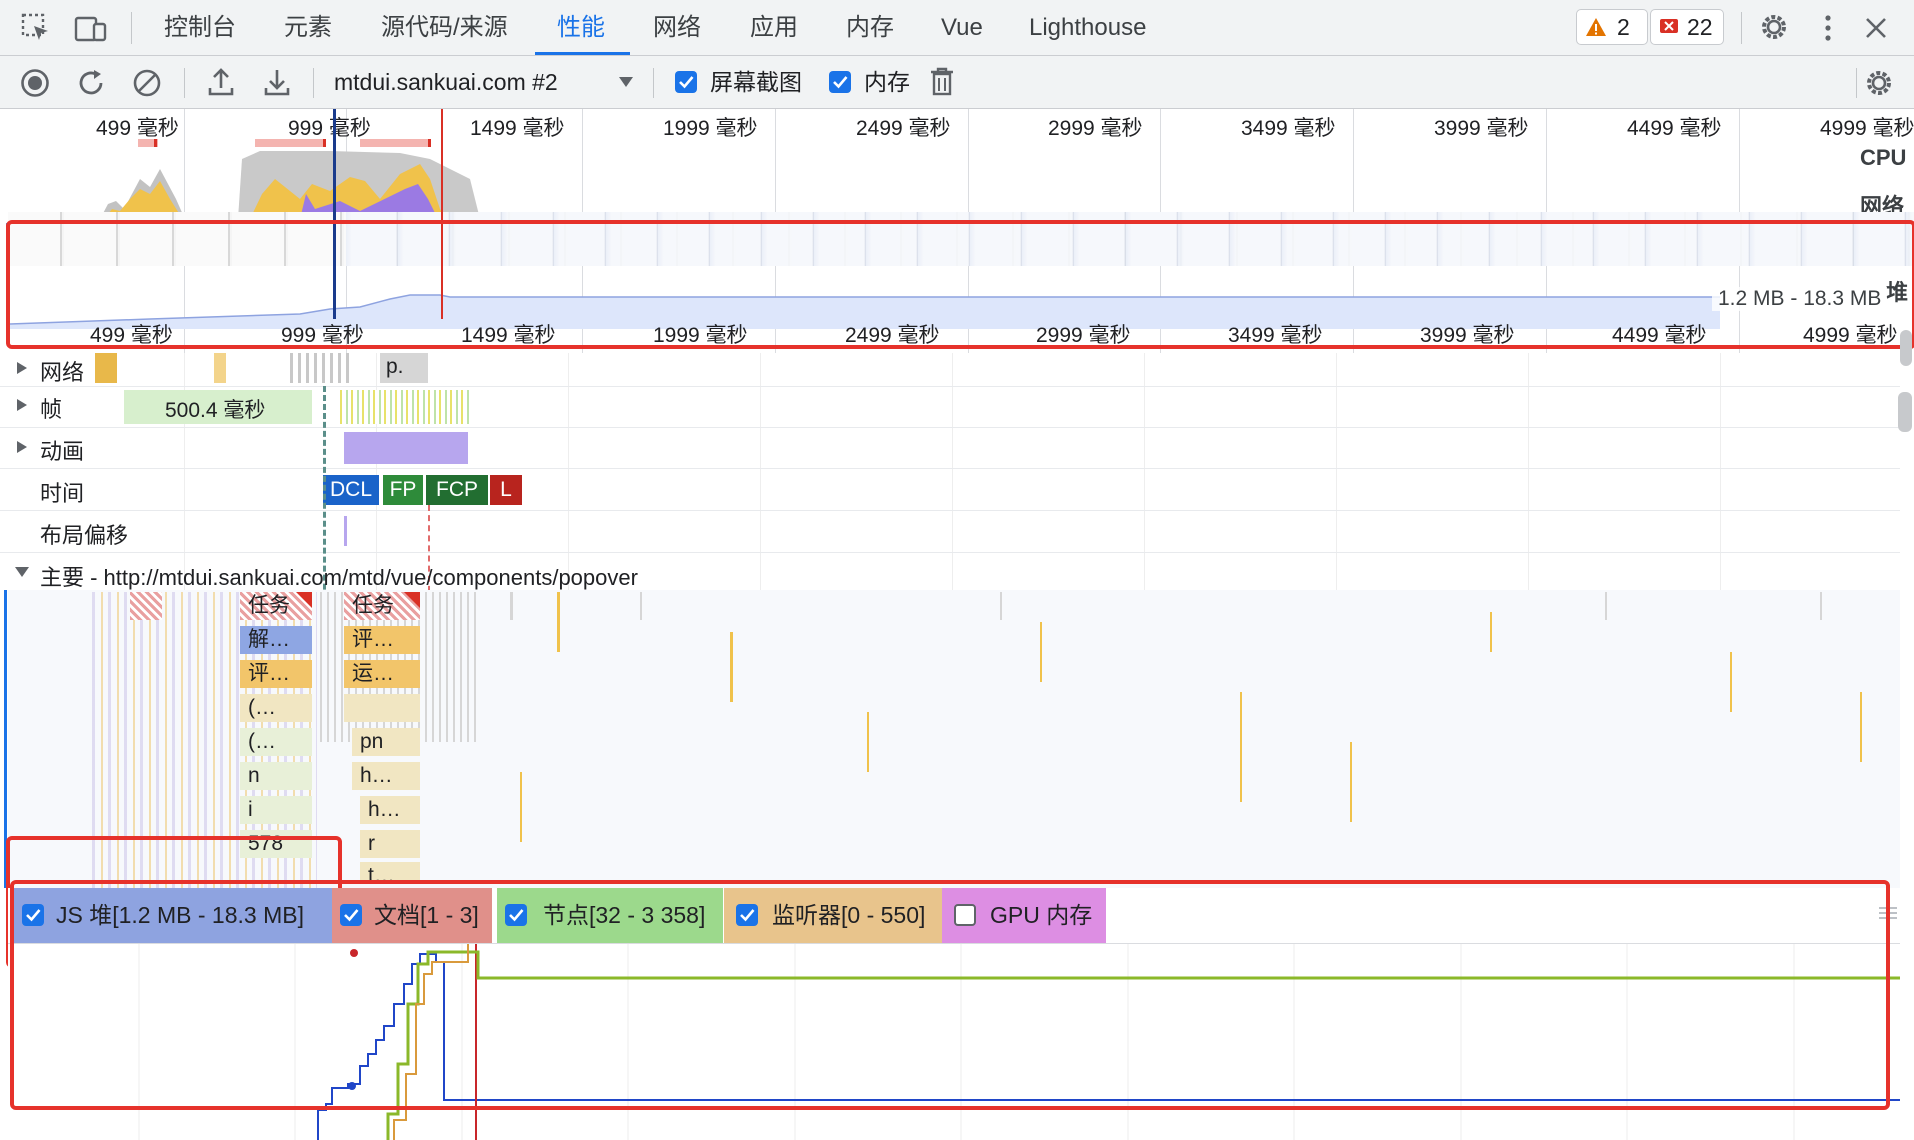 The image size is (1914, 1140). What do you see at coordinates (517, 128) in the screenshot?
I see `overview-tick: 1499 毫秒` at bounding box center [517, 128].